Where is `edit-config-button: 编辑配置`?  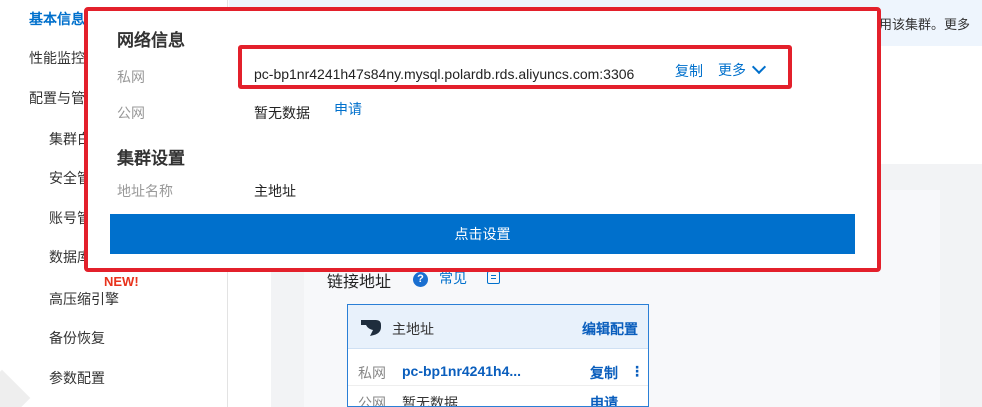 edit-config-button: 编辑配置 is located at coordinates (610, 329).